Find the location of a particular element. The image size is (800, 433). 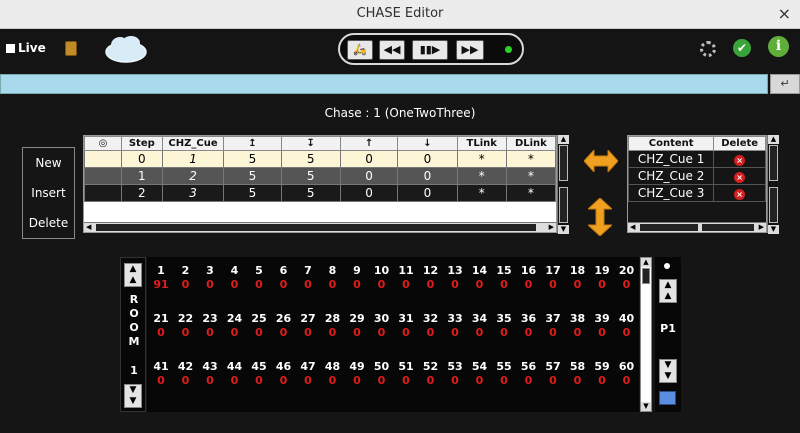

channel-cell: 43 0 is located at coordinates (210, 373).